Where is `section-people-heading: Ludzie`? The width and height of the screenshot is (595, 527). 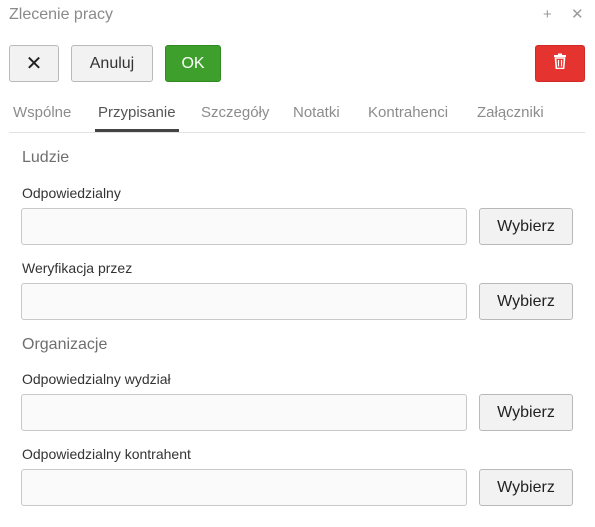 section-people-heading: Ludzie is located at coordinates (46, 157).